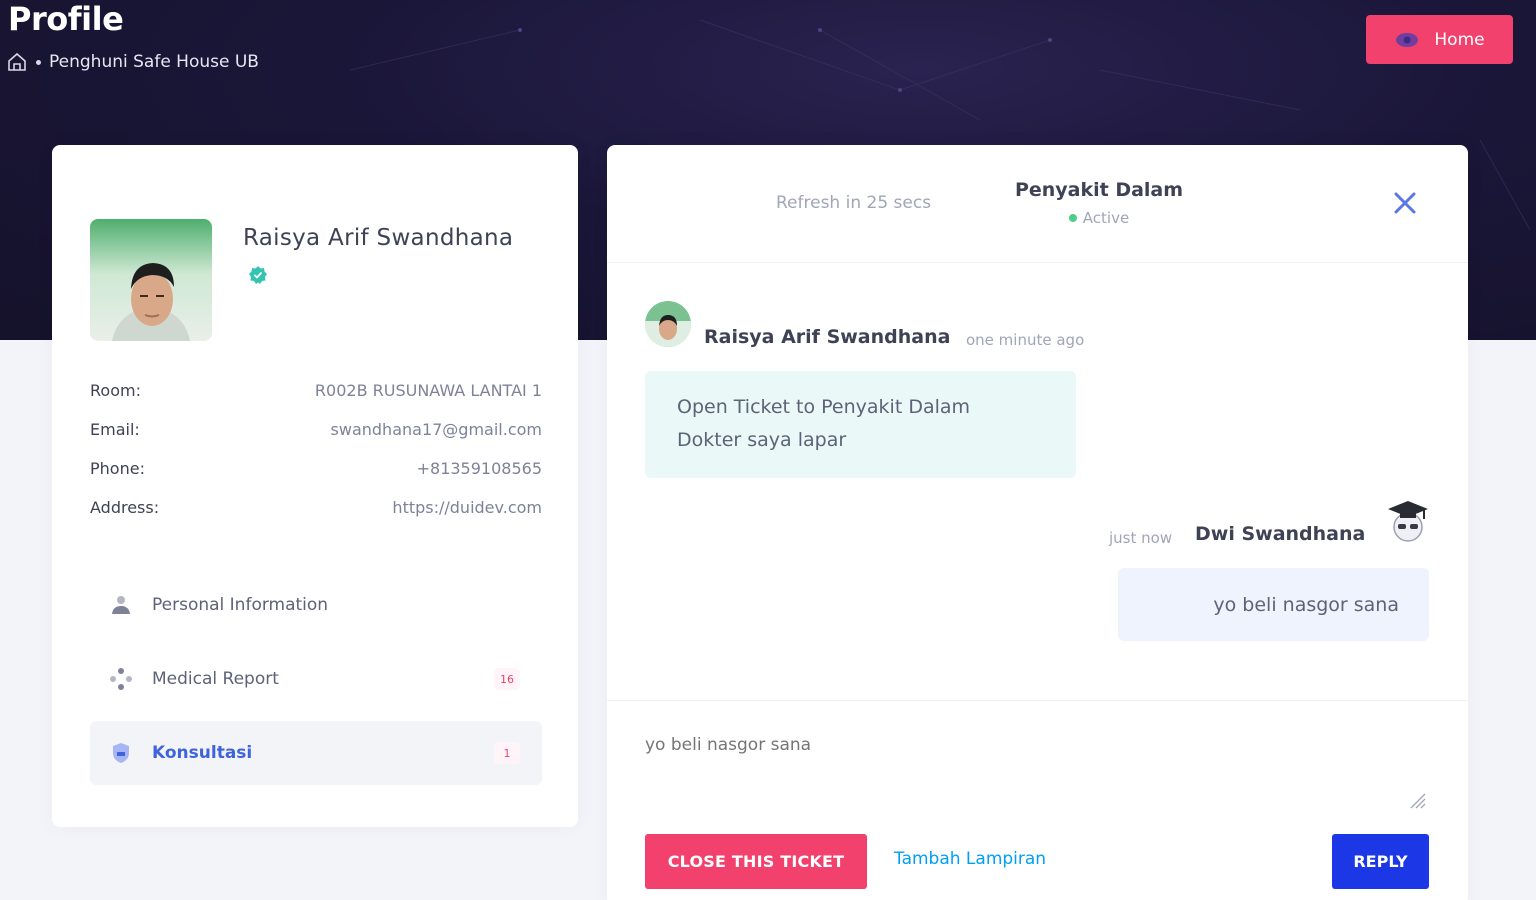 The height and width of the screenshot is (900, 1536). I want to click on nav-label-medical-report: Medical Report, so click(215, 679).